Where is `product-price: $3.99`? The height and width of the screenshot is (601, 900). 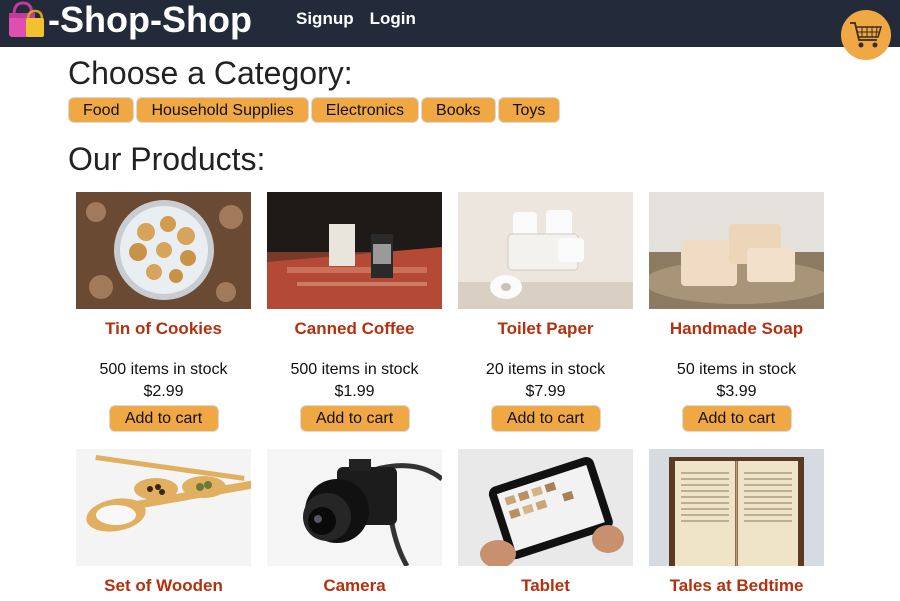
product-price: $3.99 is located at coordinates (736, 391).